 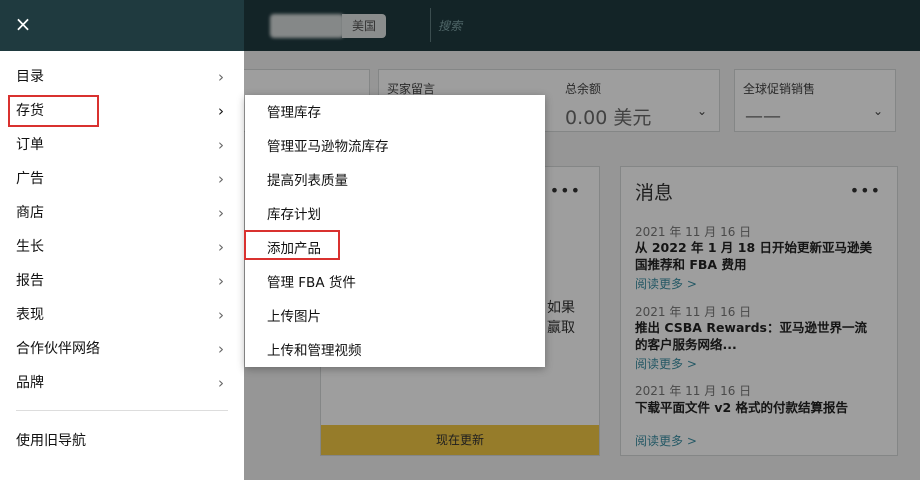 I want to click on submenu-item-manage-inventory: 管理库存, so click(x=395, y=113).